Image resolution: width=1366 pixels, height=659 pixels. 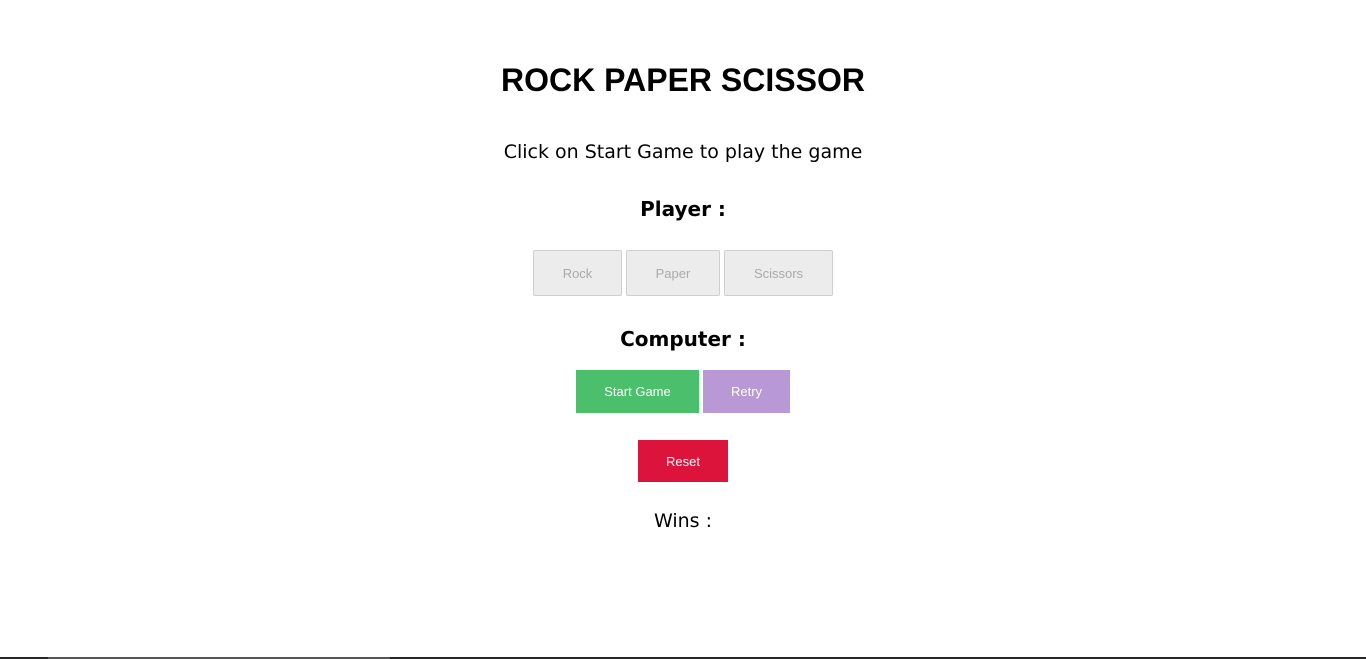 What do you see at coordinates (683, 209) in the screenshot?
I see `player-label: Player :` at bounding box center [683, 209].